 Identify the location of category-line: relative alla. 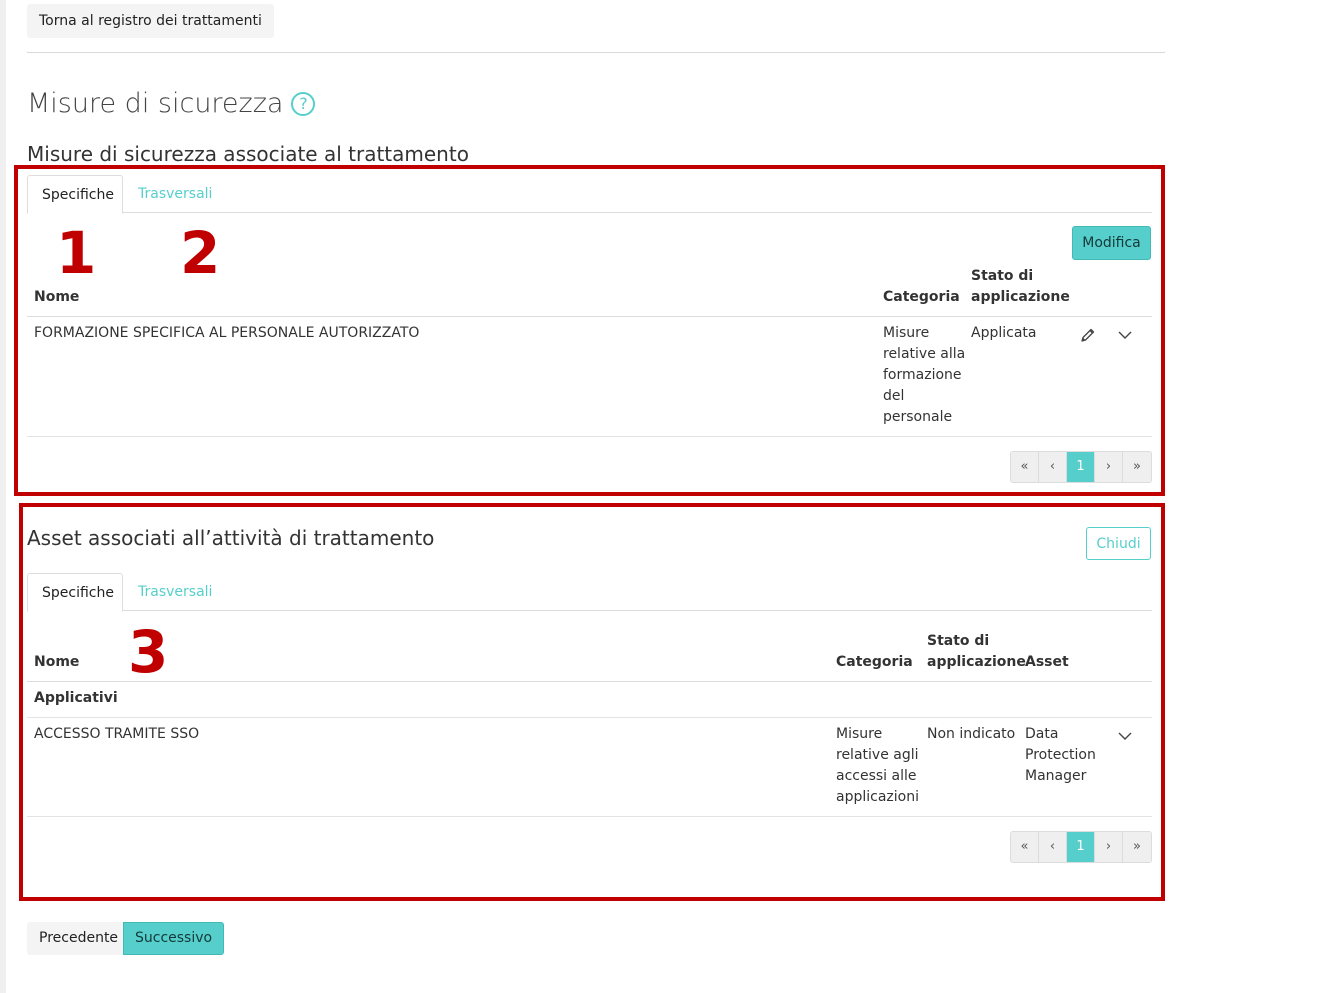
(924, 354).